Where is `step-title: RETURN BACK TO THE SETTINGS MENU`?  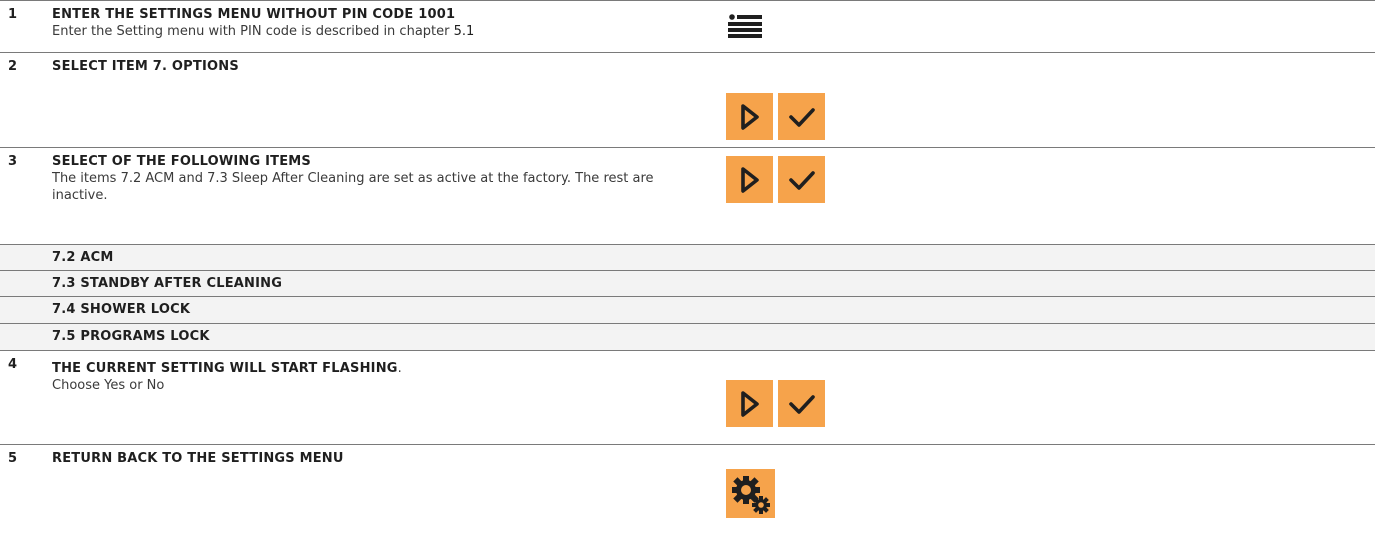 step-title: RETURN BACK TO THE SETTINGS MENU is located at coordinates (198, 458).